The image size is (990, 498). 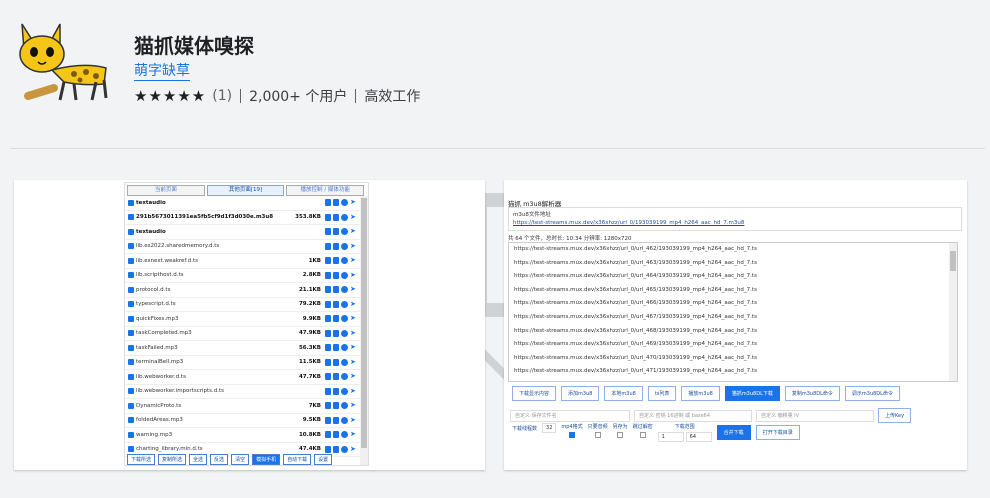 What do you see at coordinates (246, 305) in the screenshot?
I see `resource-row: typescript.d.ts 79.2KB ➤` at bounding box center [246, 305].